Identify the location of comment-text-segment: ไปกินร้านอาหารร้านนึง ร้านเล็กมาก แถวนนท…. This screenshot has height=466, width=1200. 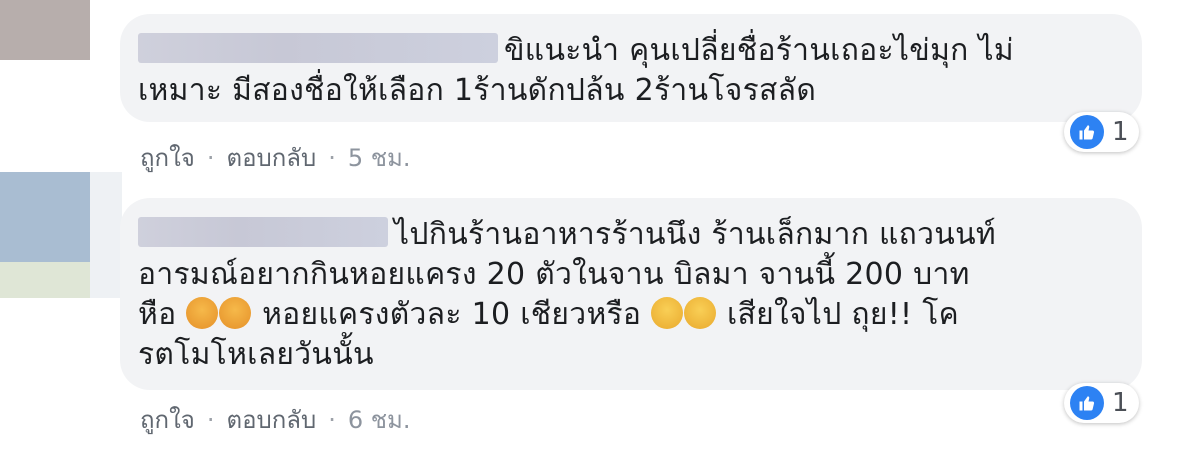
(695, 234).